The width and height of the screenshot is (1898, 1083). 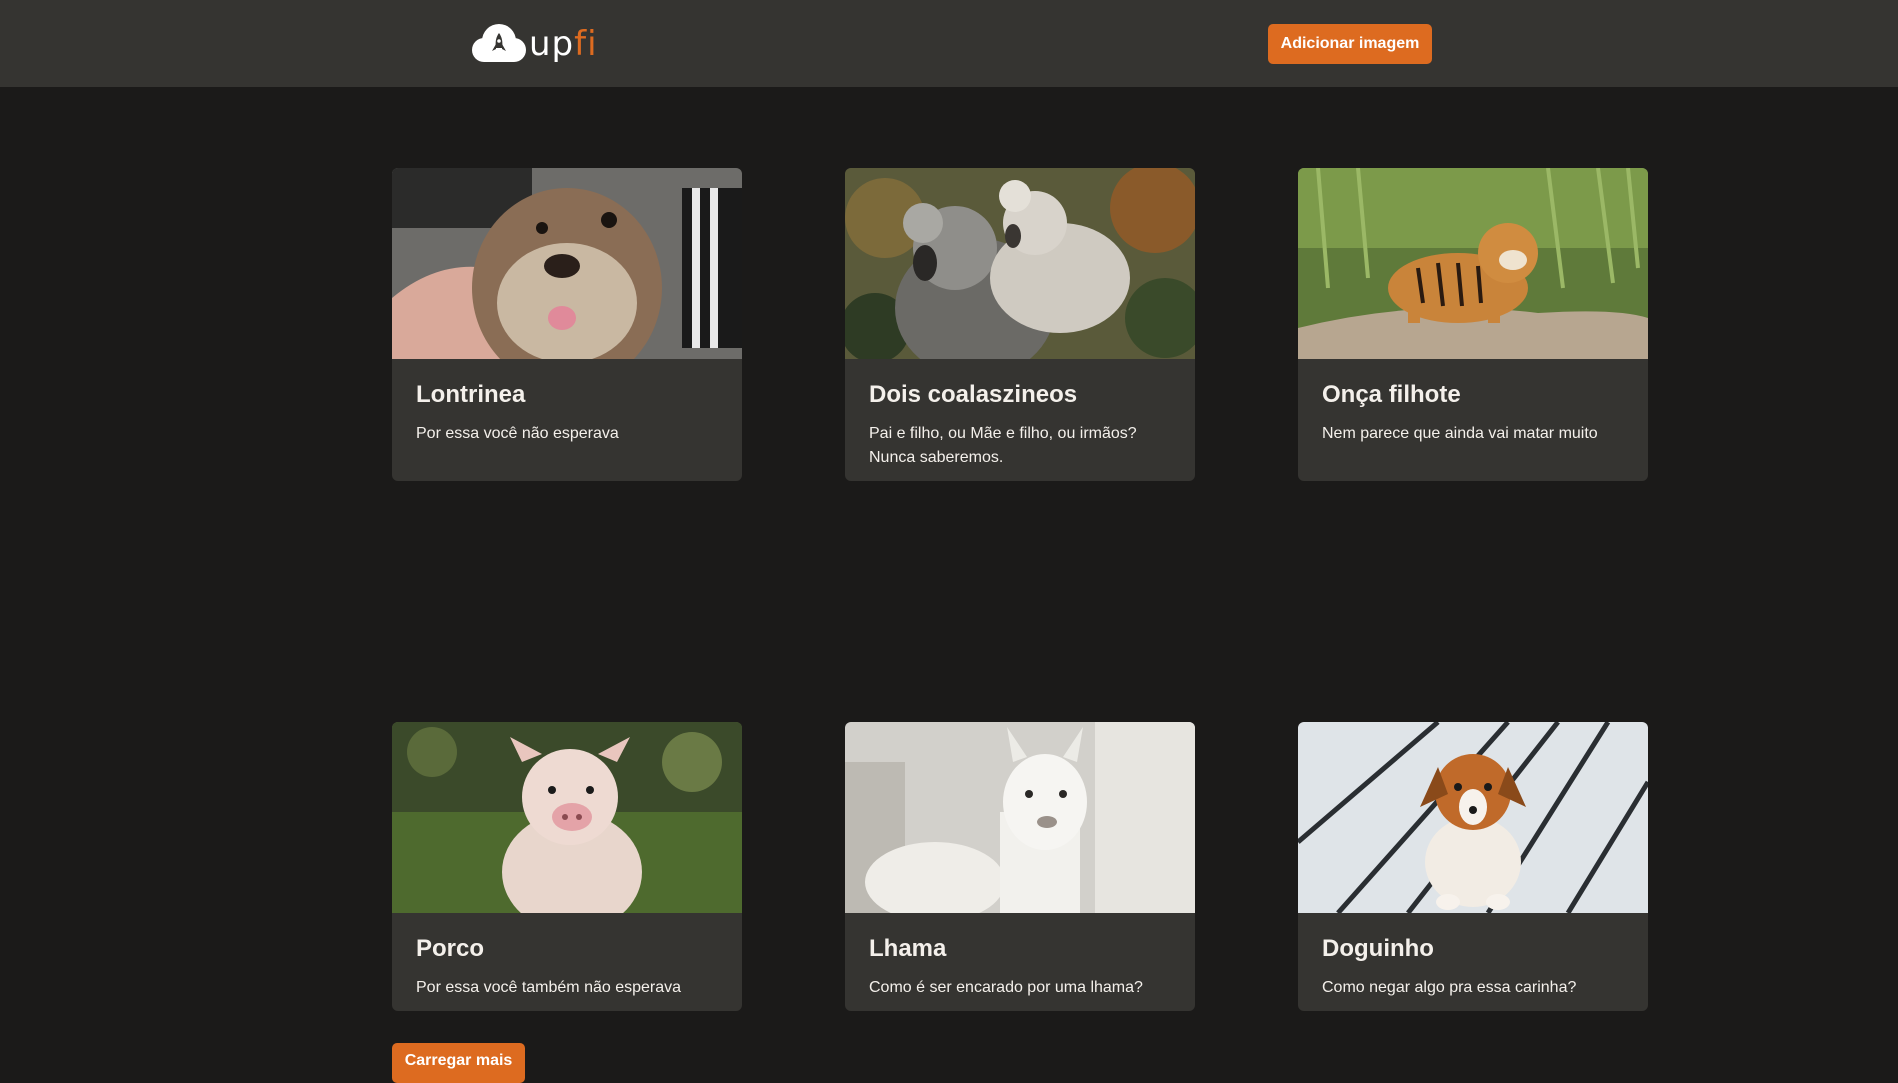 I want to click on tiger-cub-photo, so click(x=1473, y=263).